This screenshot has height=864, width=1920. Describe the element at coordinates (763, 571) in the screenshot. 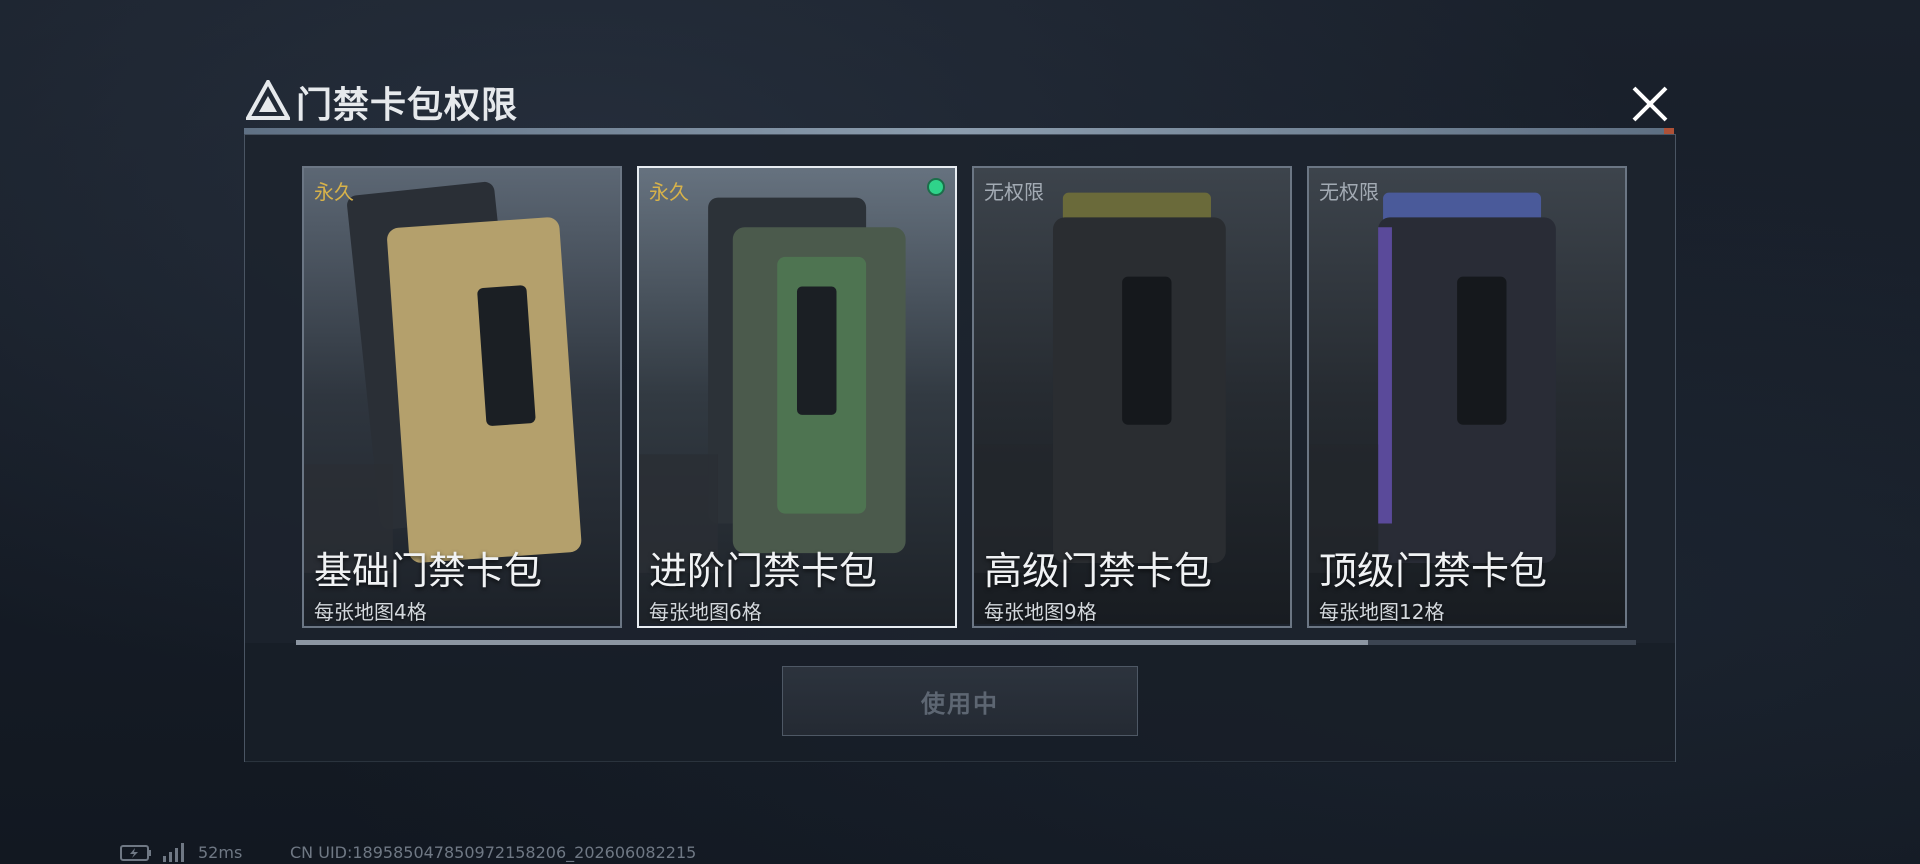

I see `card-name: 进阶门禁卡包` at that location.